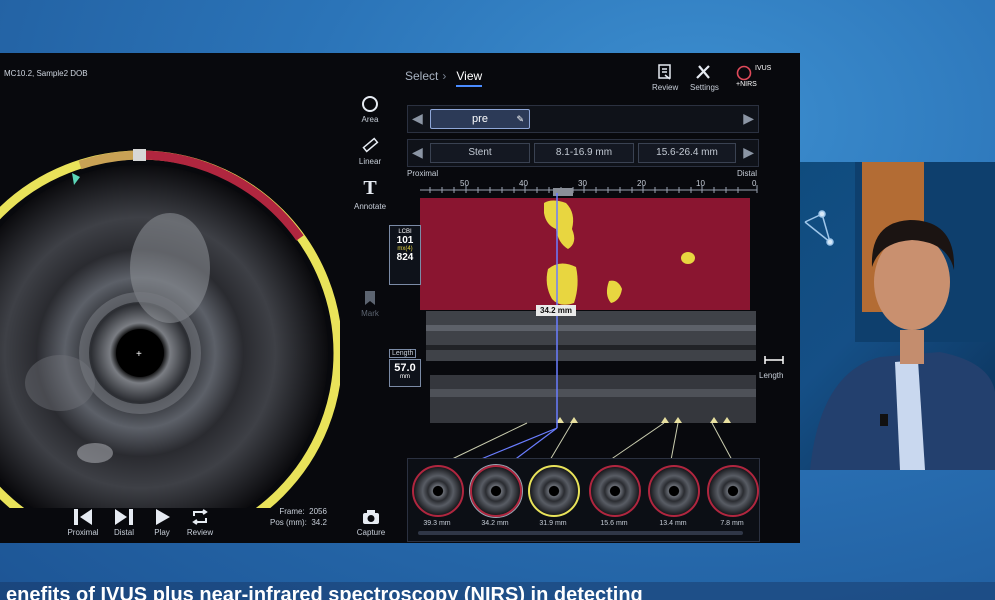 The image size is (995, 600). Describe the element at coordinates (563, 192) in the screenshot. I see `segment-range-marker` at that location.